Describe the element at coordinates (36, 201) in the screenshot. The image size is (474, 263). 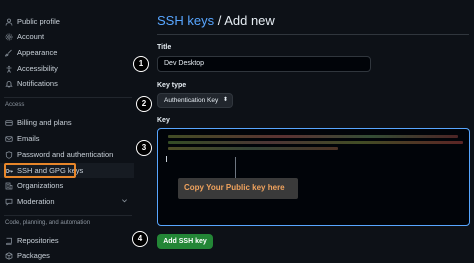
I see `sidebar-item-label: Moderation` at that location.